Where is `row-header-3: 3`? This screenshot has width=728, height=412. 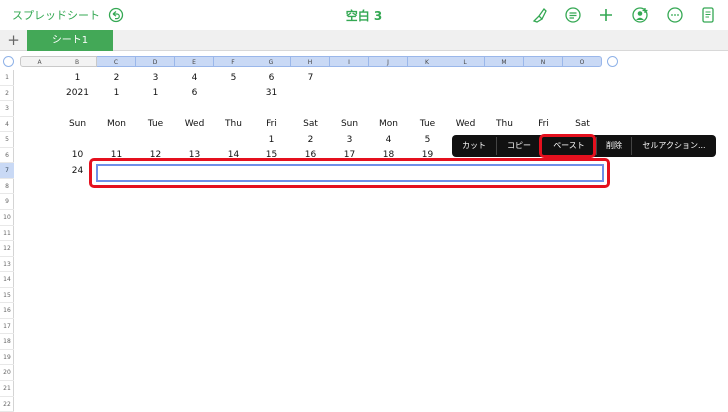 row-header-3: 3 is located at coordinates (7, 109).